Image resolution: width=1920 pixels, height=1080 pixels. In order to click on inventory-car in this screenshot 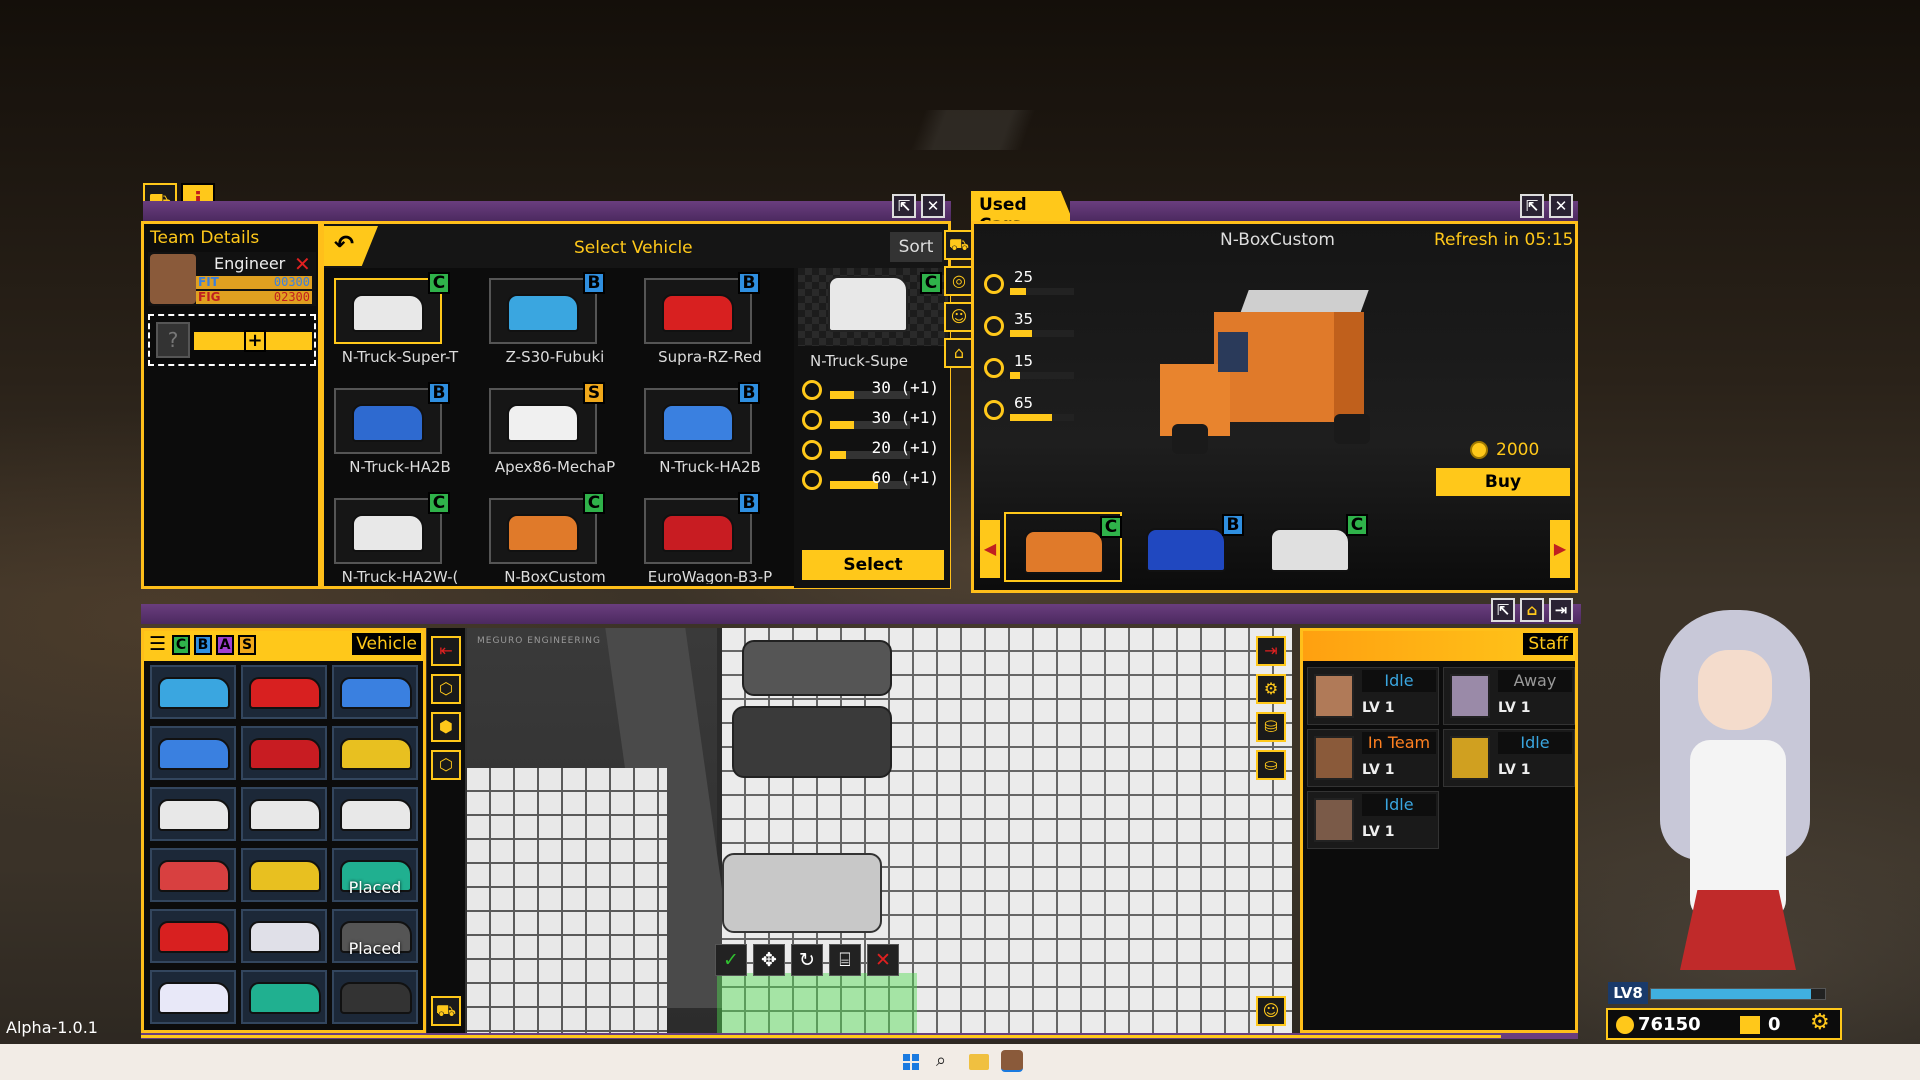, I will do `click(194, 754)`.